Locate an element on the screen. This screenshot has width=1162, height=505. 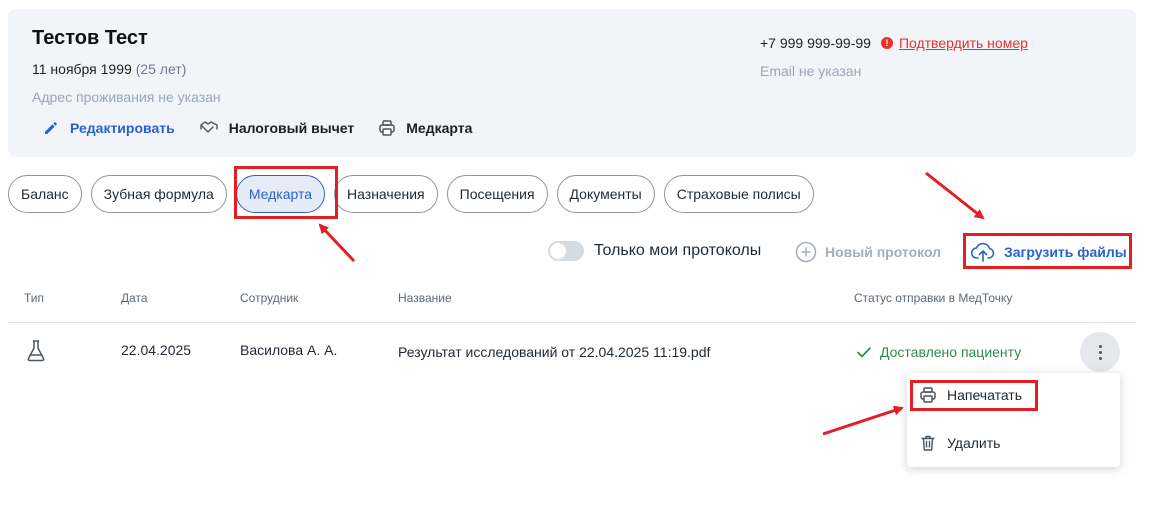
handshake-icon is located at coordinates (209, 127).